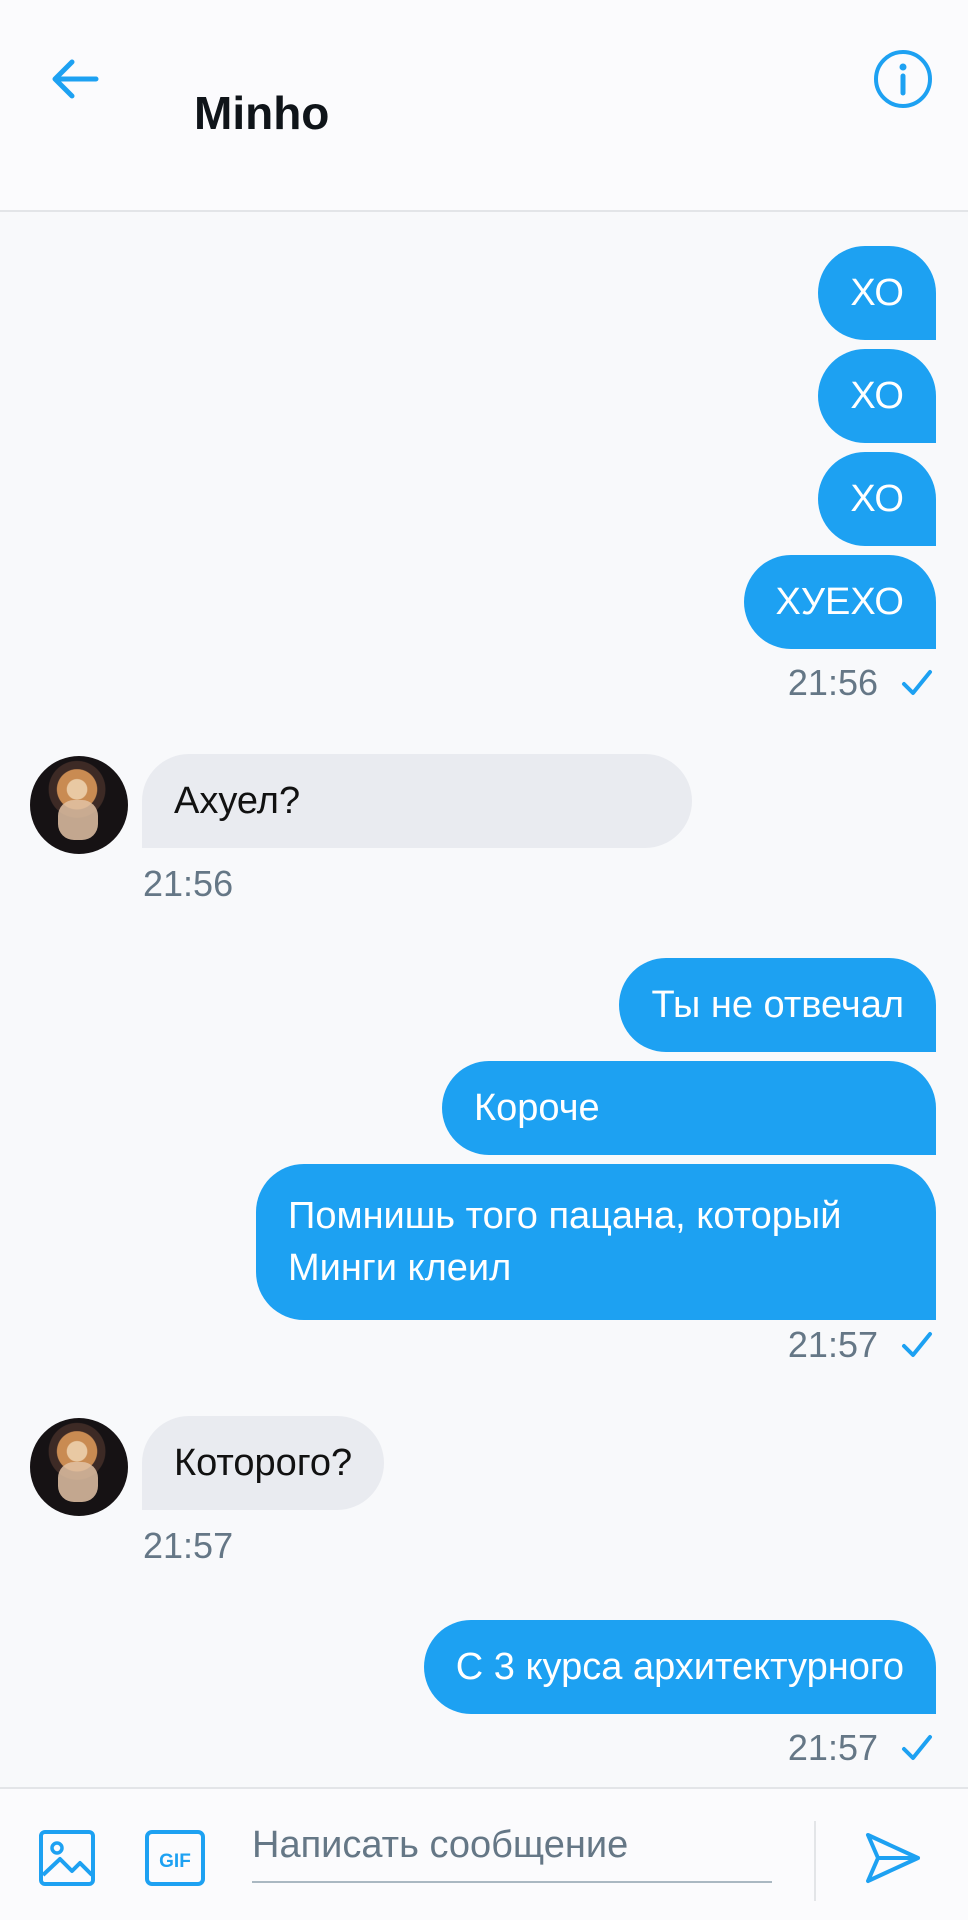 The width and height of the screenshot is (968, 1920). I want to click on message-bubble-outgoing: Помнишь того пацана, который Минги клеил, so click(596, 1242).